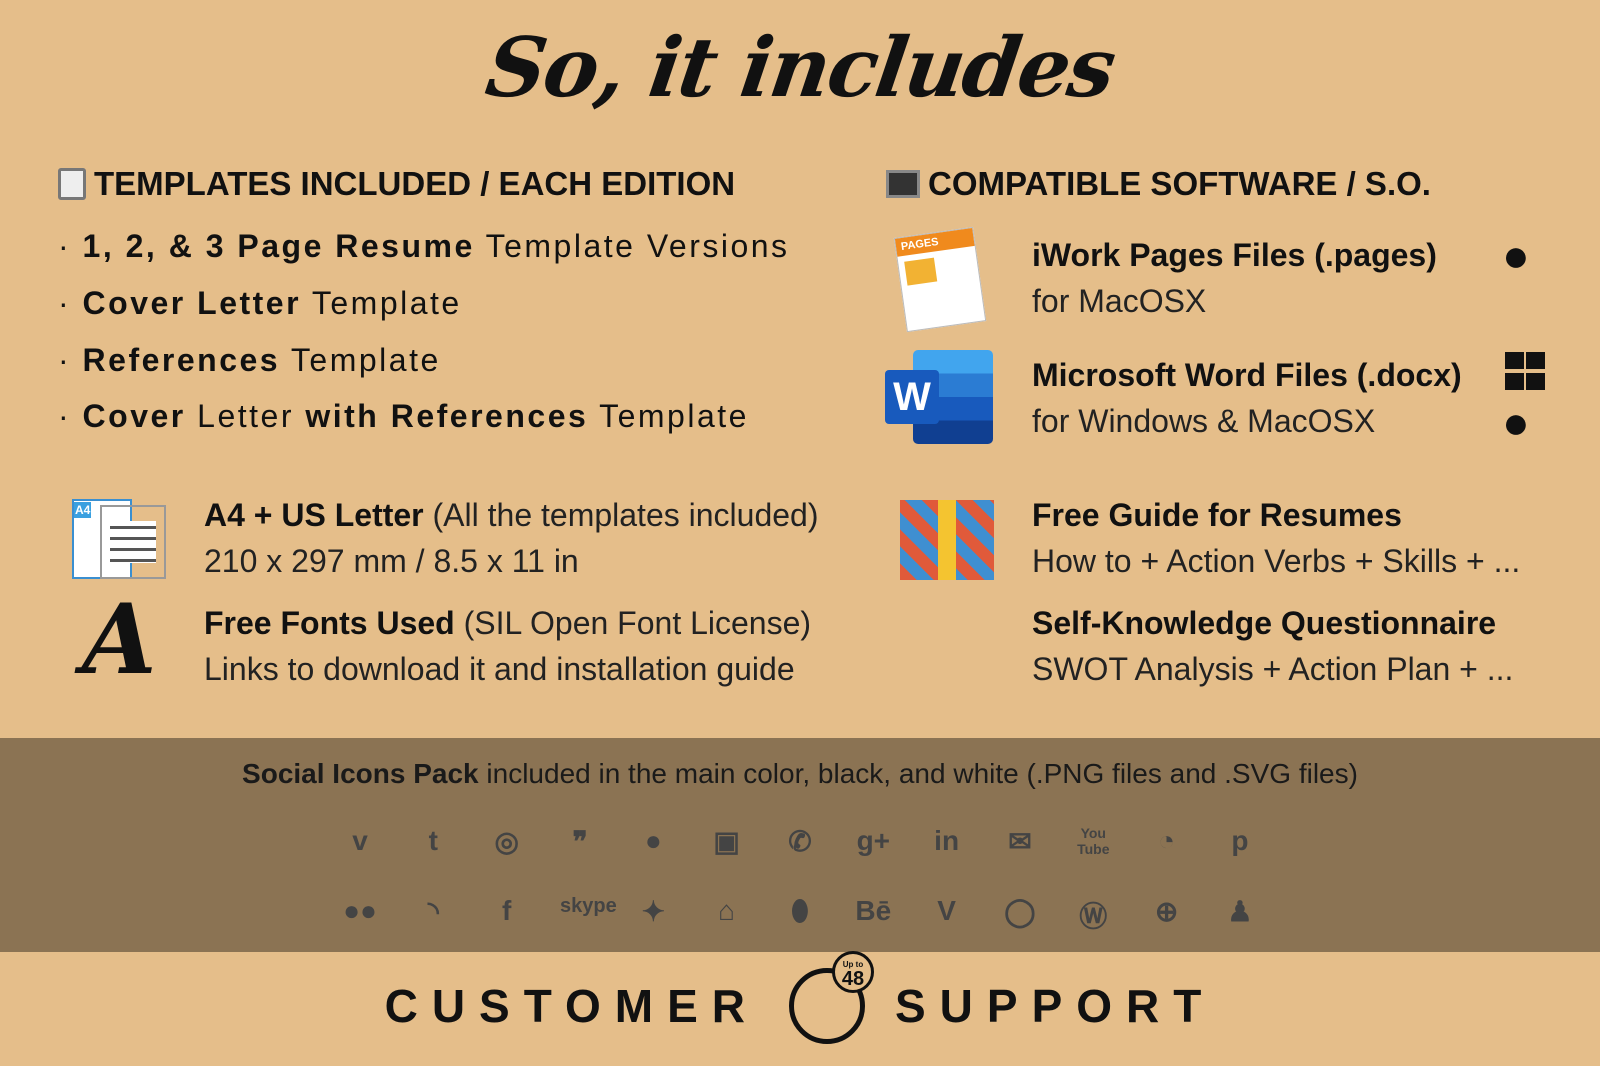 This screenshot has width=1600, height=1066. Describe the element at coordinates (360, 910) in the screenshot. I see `flickr-icon: ●●` at that location.